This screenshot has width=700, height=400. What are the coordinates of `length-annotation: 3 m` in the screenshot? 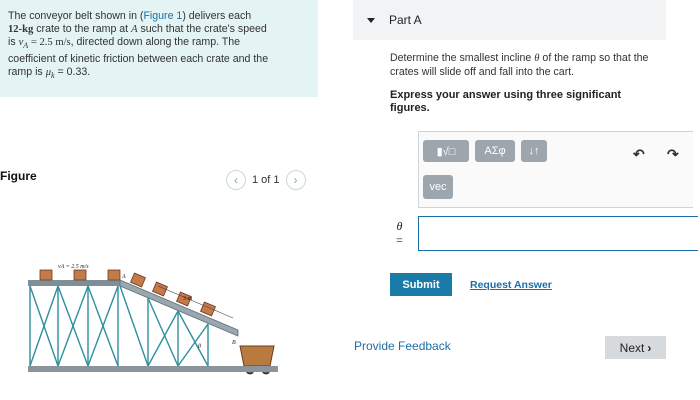 It's located at (188, 299).